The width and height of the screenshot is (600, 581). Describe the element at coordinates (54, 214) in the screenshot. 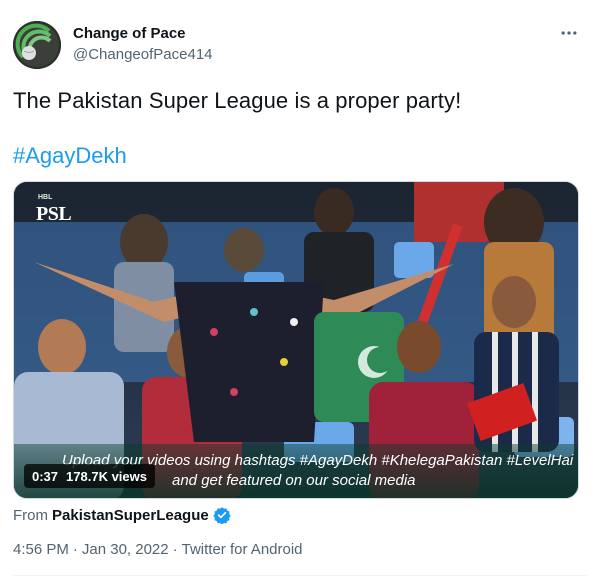

I see `logo-main-text: PSL` at that location.